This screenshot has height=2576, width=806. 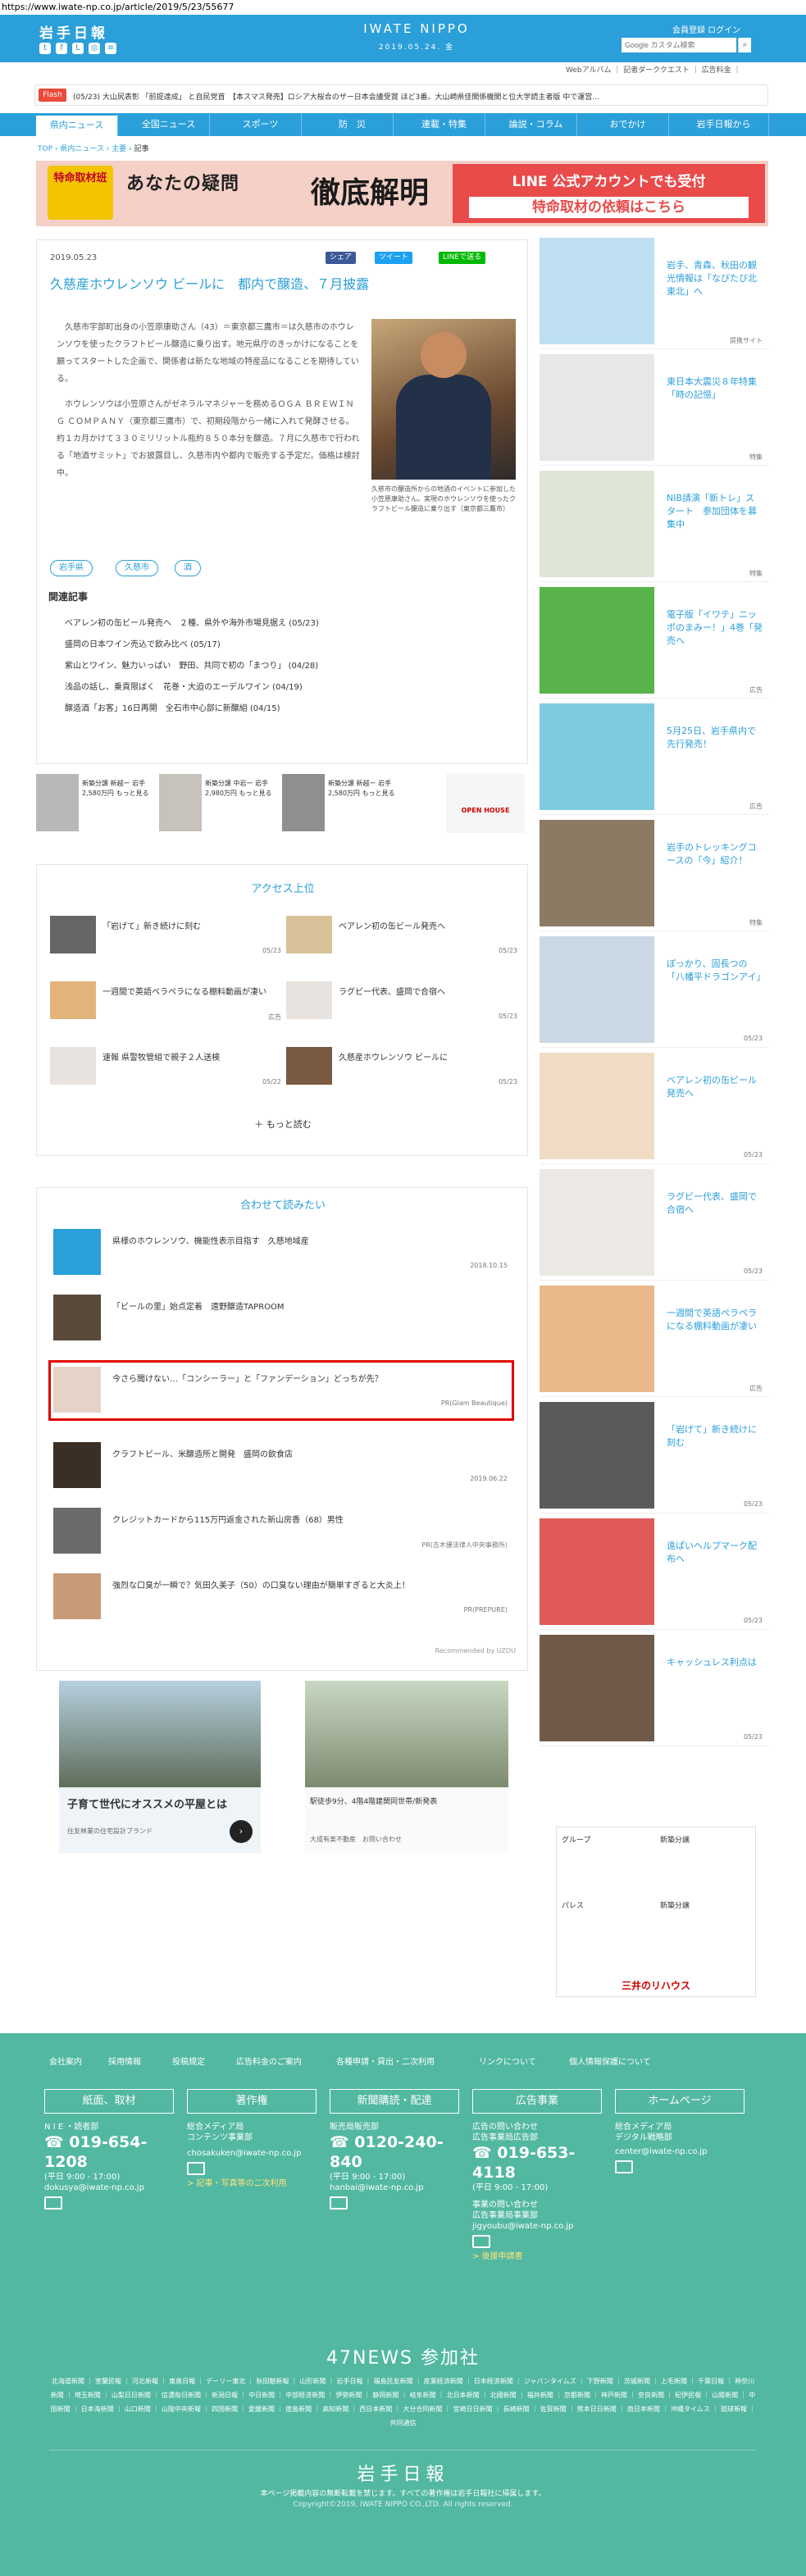 I want to click on related-link: 浅品の話し、乗貢限ばく 花巻・大迫のエーデルワイン (04/19), so click(x=184, y=686).